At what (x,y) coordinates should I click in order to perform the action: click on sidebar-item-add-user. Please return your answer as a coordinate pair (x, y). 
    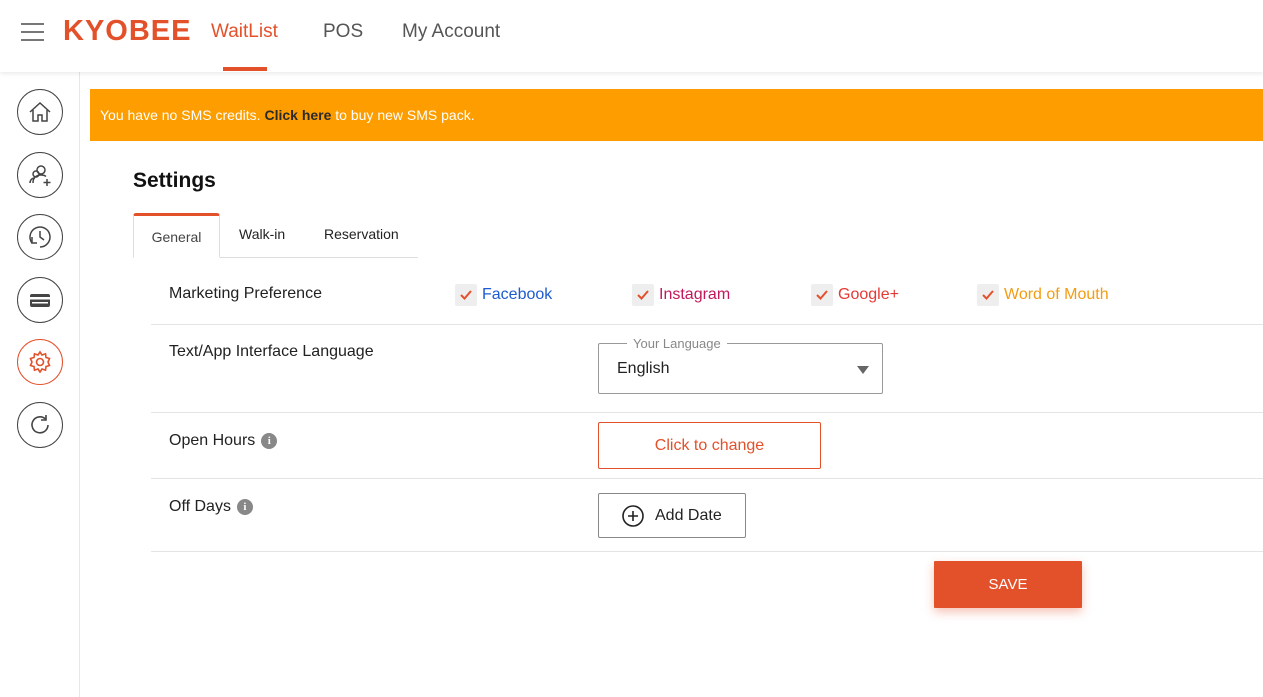
    Looking at the image, I should click on (40, 175).